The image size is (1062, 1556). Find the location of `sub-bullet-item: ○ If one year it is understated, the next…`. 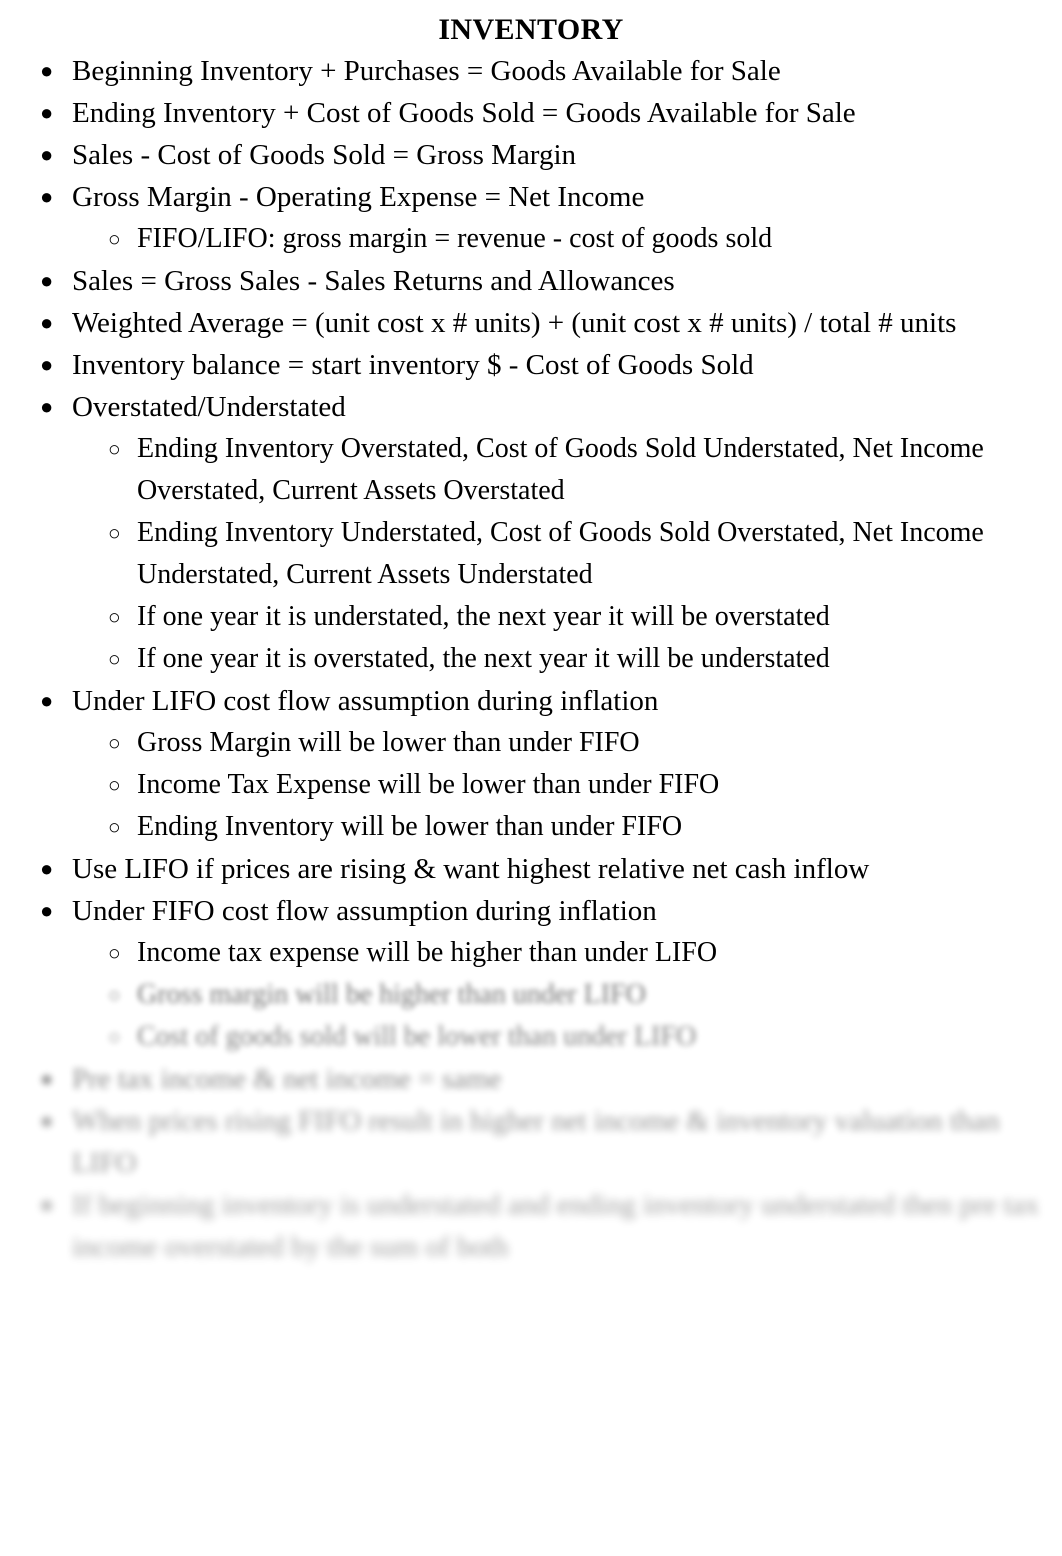

sub-bullet-item: ○ If one year it is understated, the next… is located at coordinates (531, 617).